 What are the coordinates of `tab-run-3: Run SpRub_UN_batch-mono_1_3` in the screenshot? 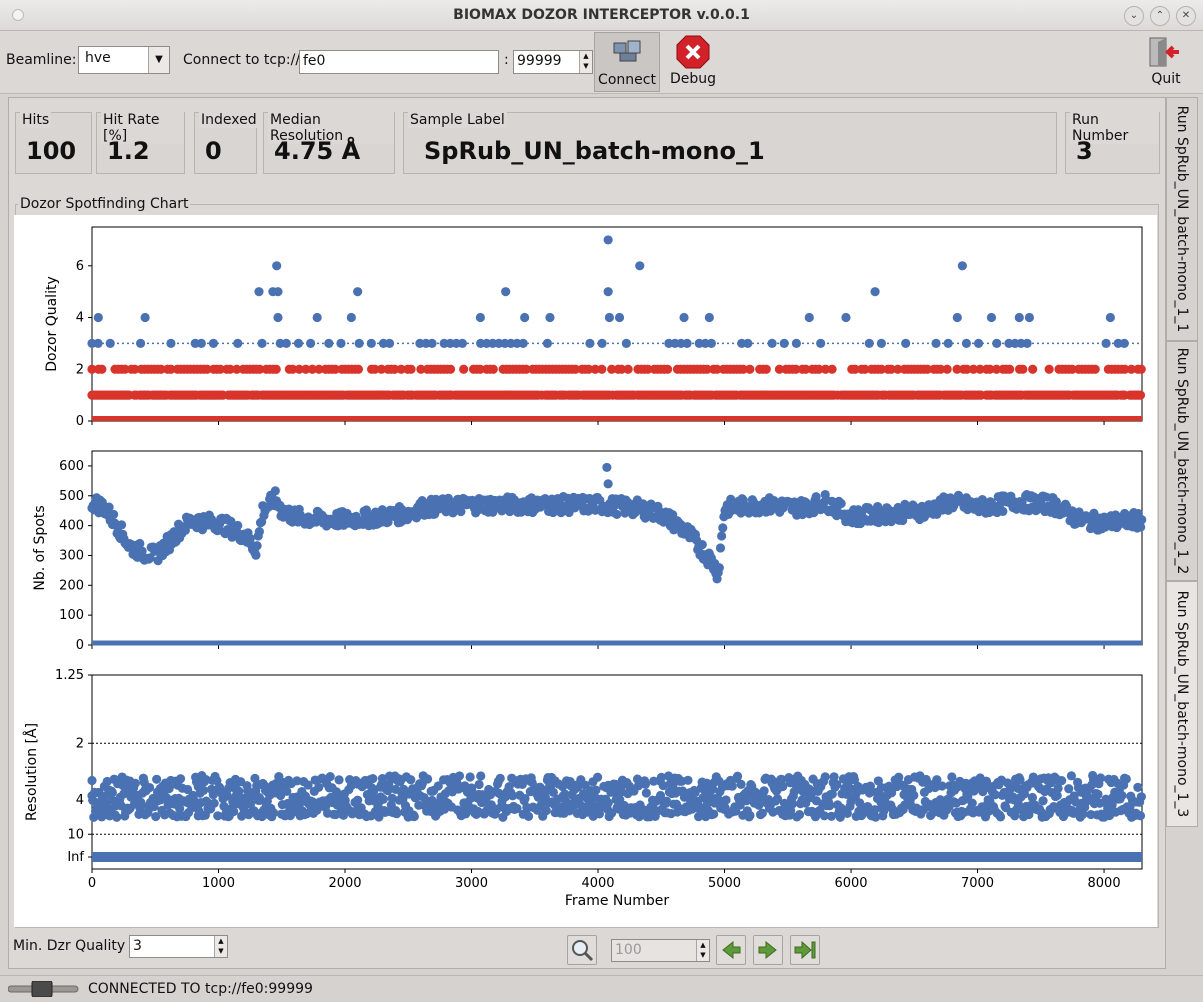 It's located at (1182, 704).